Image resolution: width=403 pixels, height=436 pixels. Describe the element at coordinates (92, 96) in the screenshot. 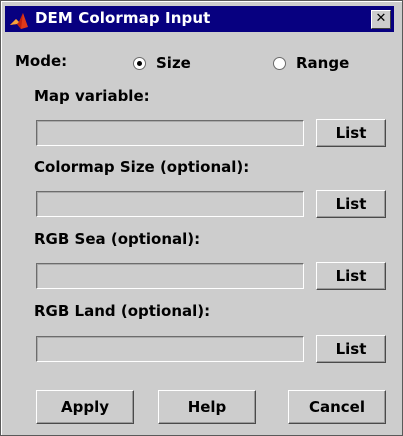

I see `map-variable-label: Map variable:` at that location.